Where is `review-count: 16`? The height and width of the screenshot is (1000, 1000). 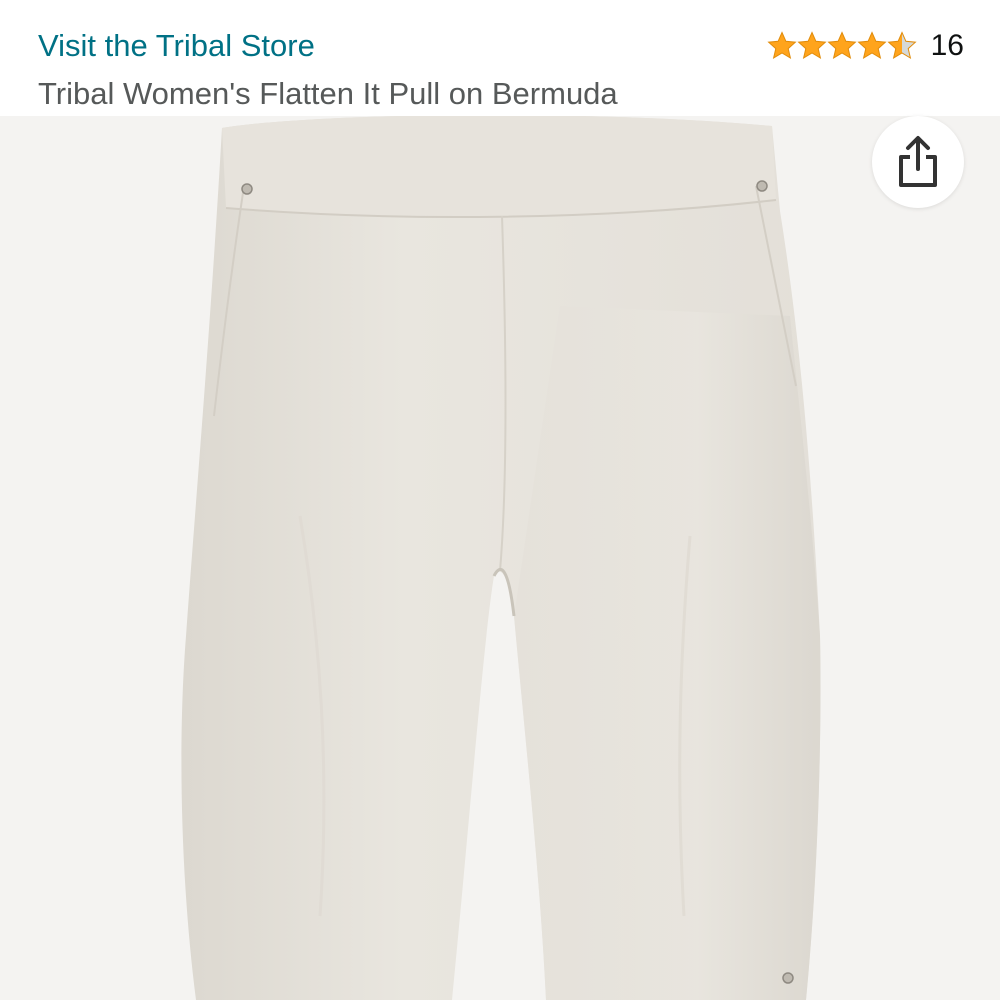
review-count: 16 is located at coordinates (947, 46).